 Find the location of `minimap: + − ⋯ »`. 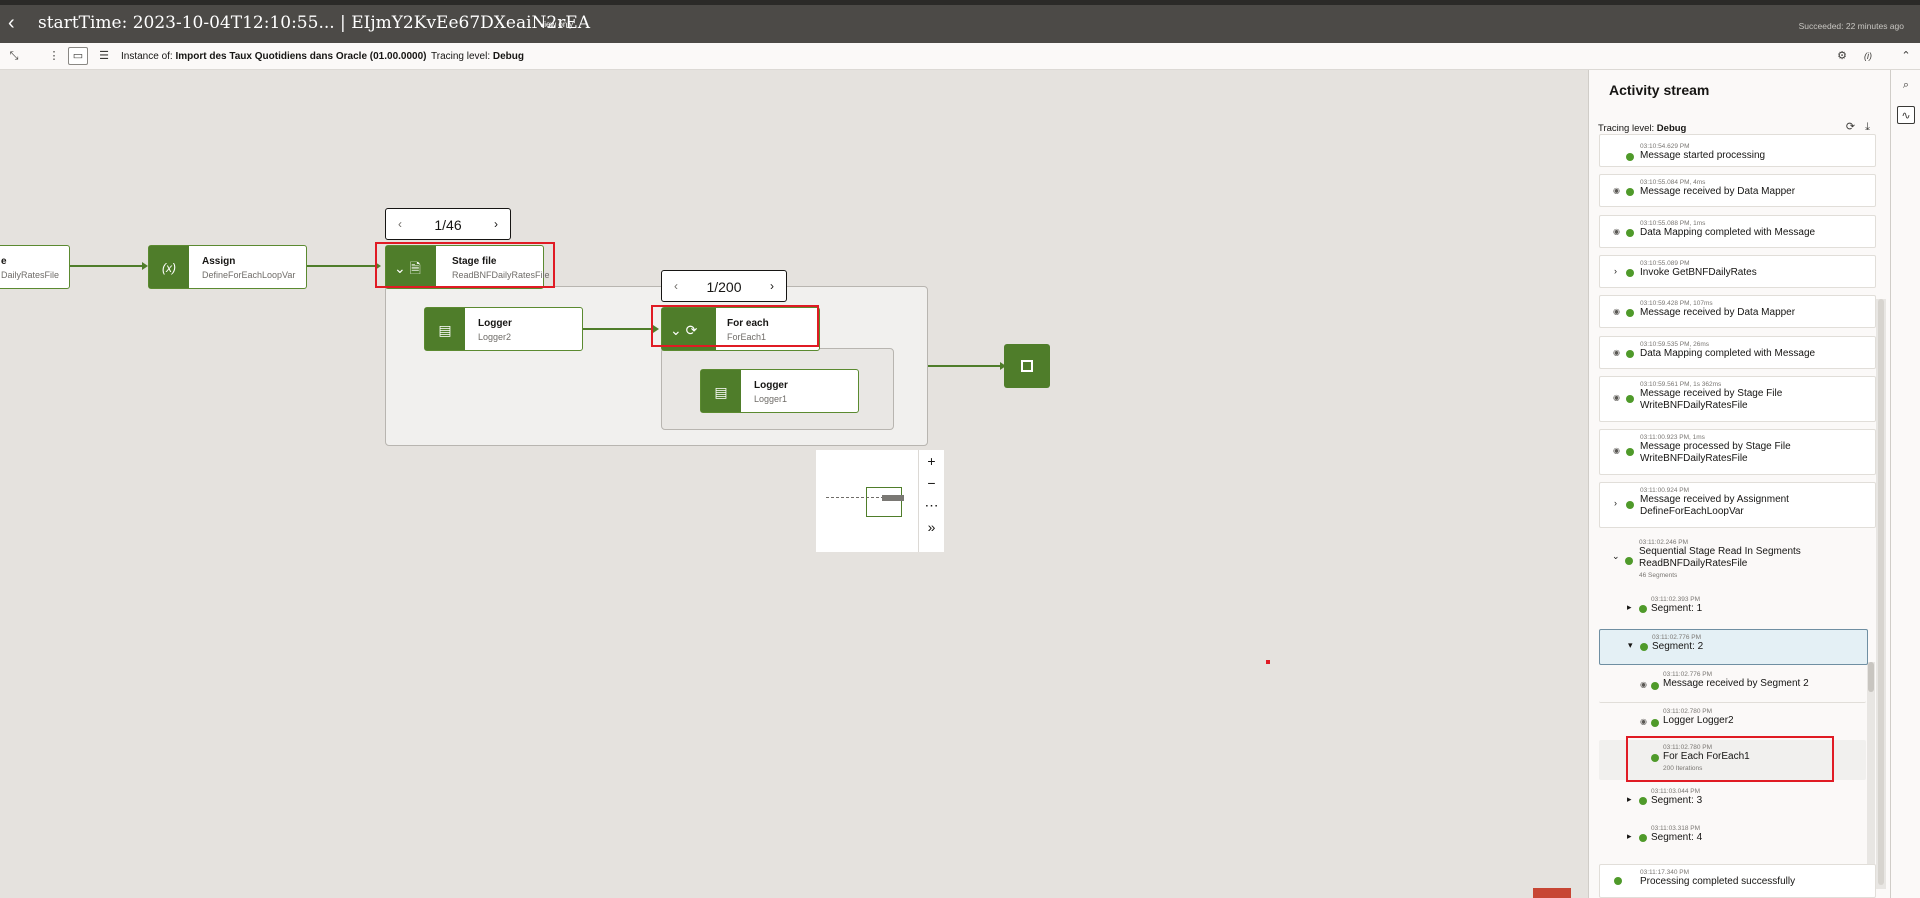

minimap: + − ⋯ » is located at coordinates (880, 501).